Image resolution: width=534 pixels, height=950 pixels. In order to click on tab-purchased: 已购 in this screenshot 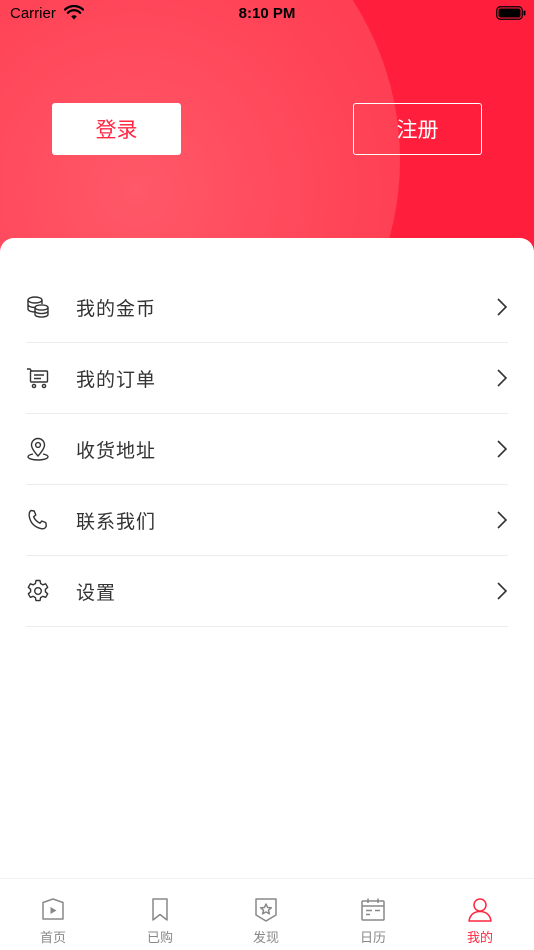, I will do `click(160, 914)`.